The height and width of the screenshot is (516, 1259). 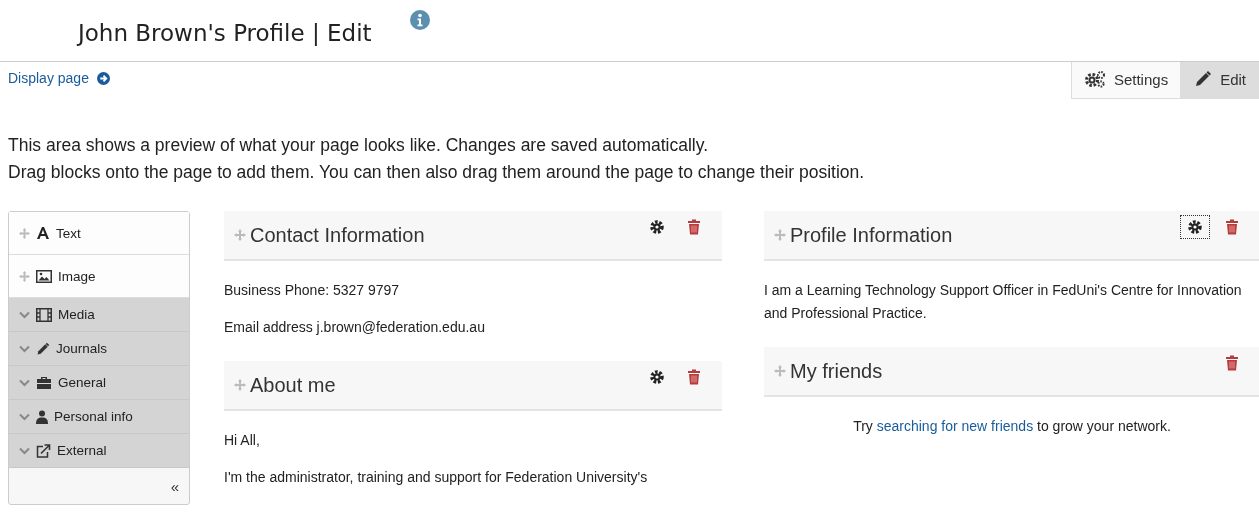 What do you see at coordinates (955, 426) in the screenshot?
I see `friends-search-link: searching for new friends` at bounding box center [955, 426].